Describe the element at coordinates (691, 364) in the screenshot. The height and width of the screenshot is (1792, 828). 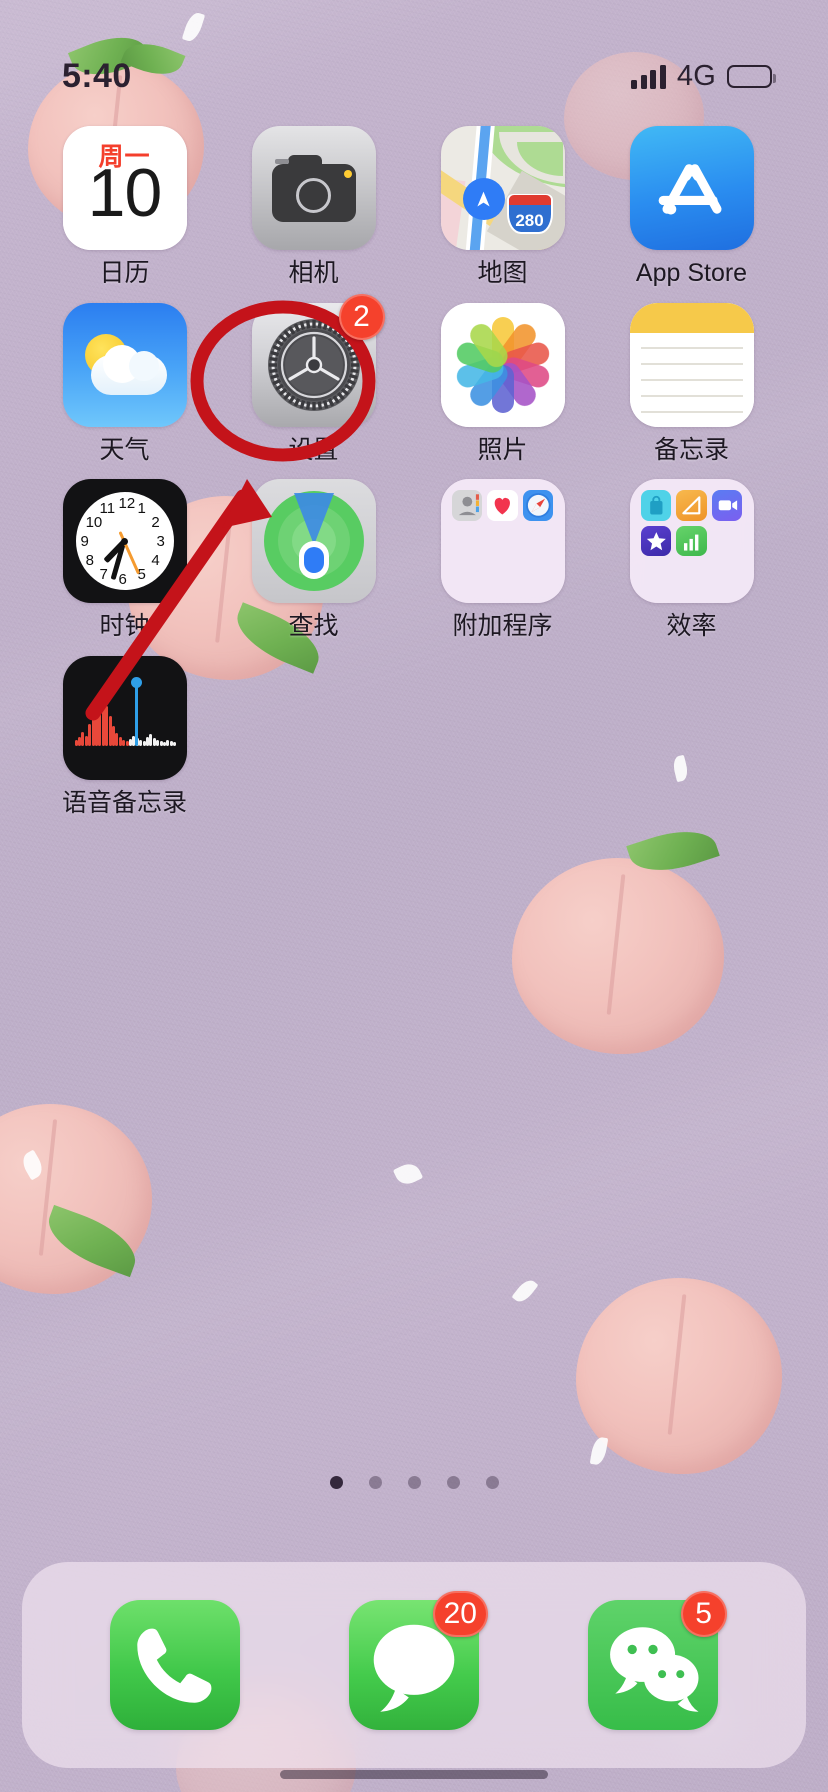
I see `notes-icon` at that location.